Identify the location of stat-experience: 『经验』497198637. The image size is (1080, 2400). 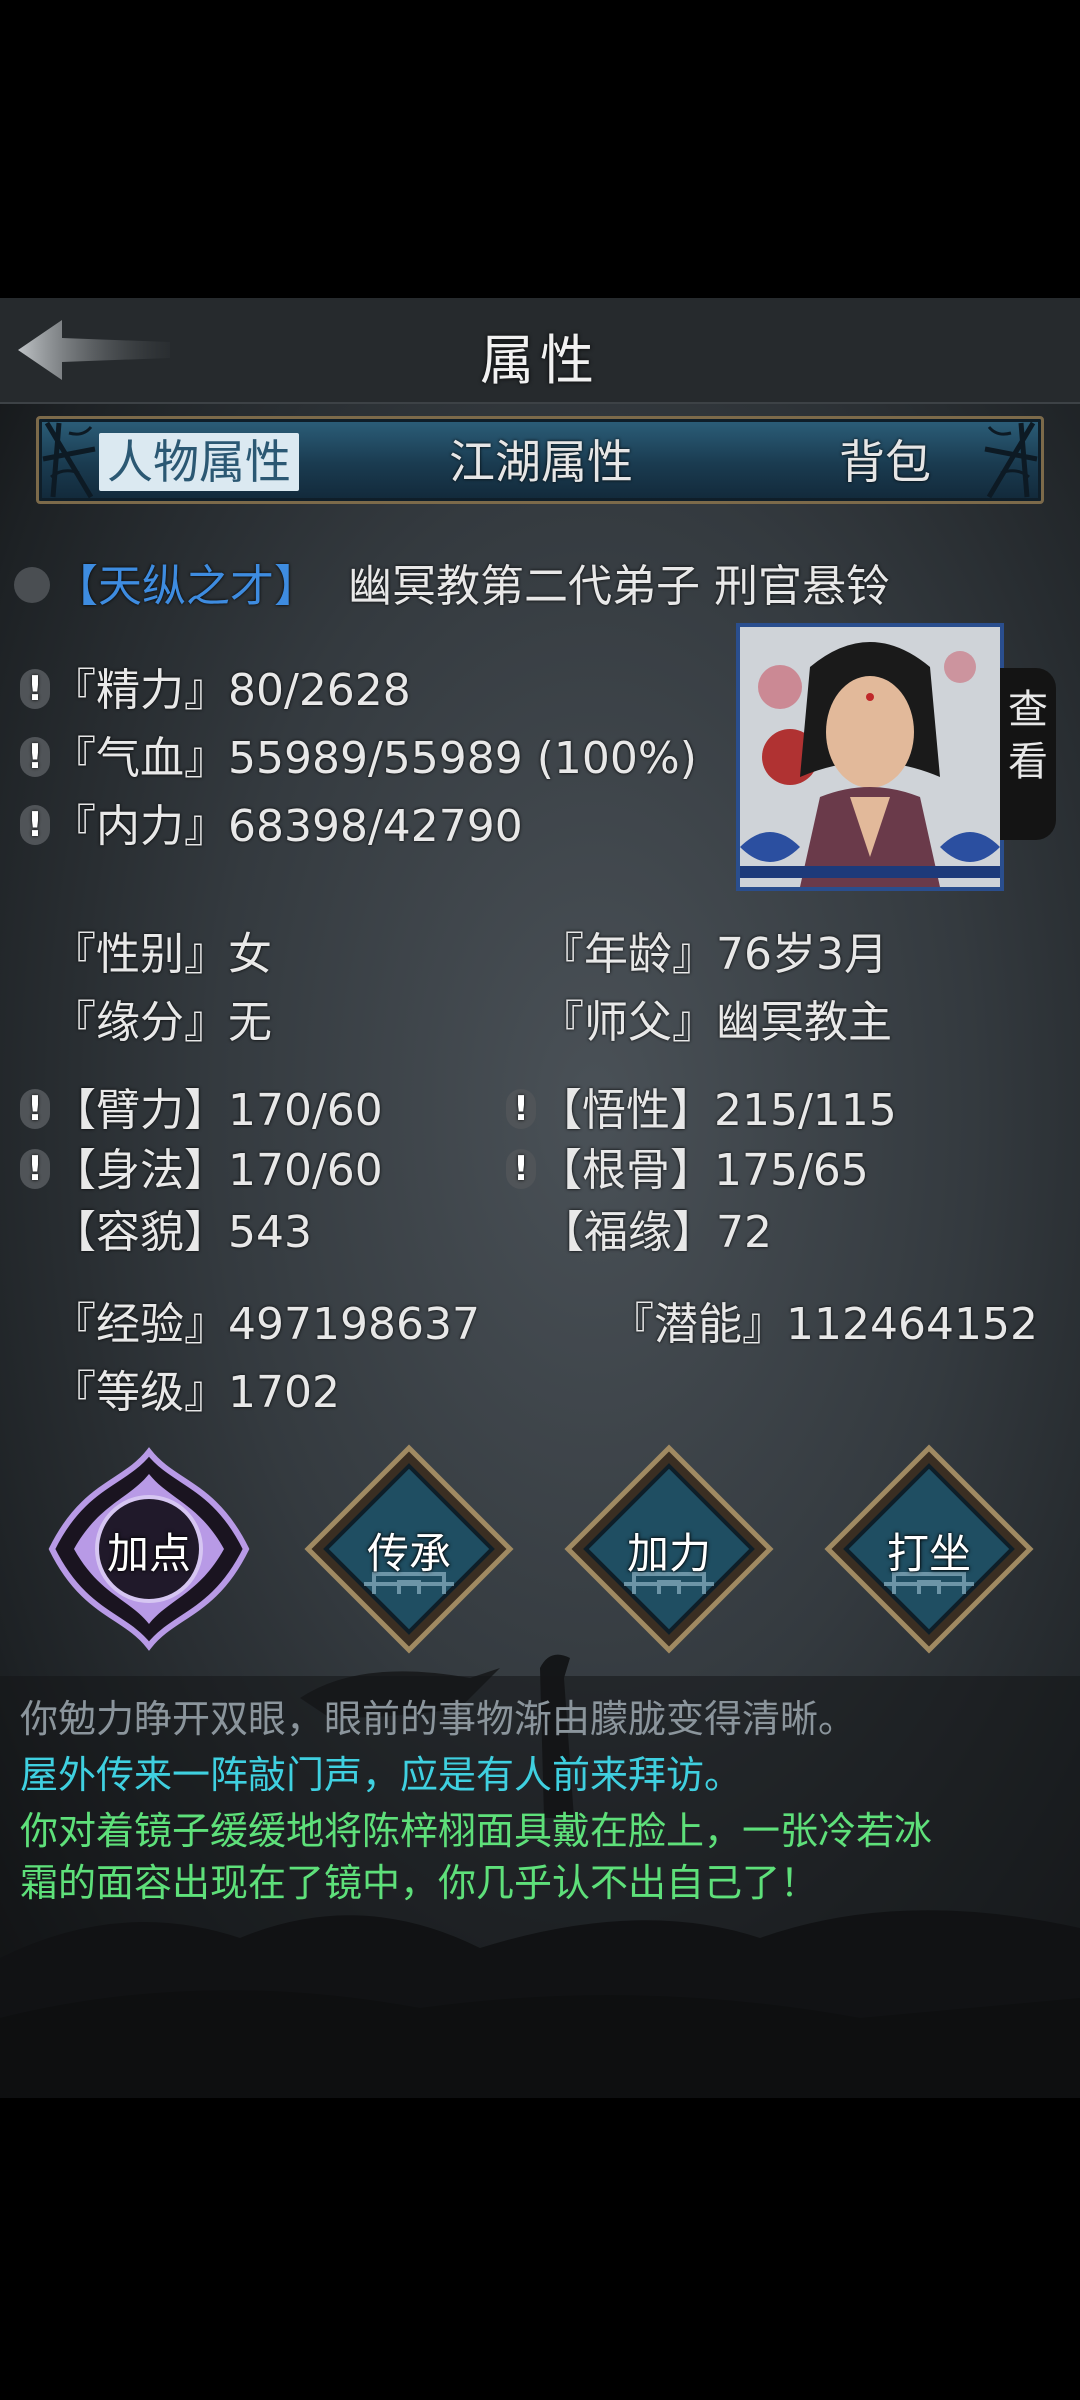
(266, 1324).